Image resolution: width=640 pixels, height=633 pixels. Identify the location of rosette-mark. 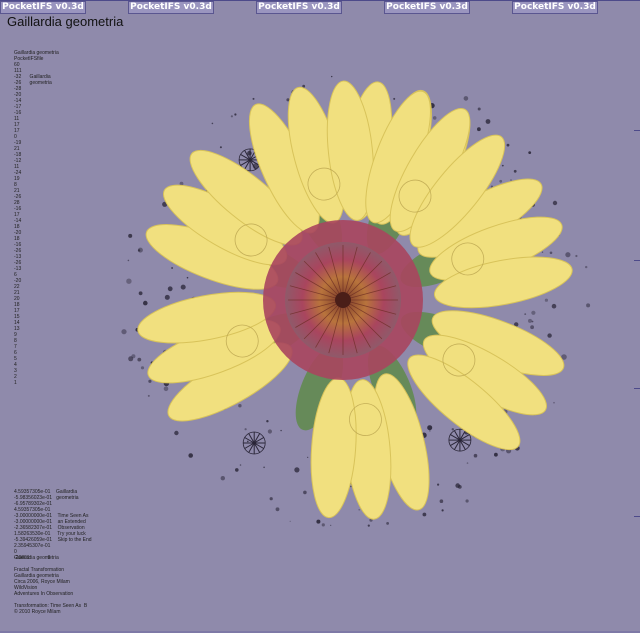
(254, 443).